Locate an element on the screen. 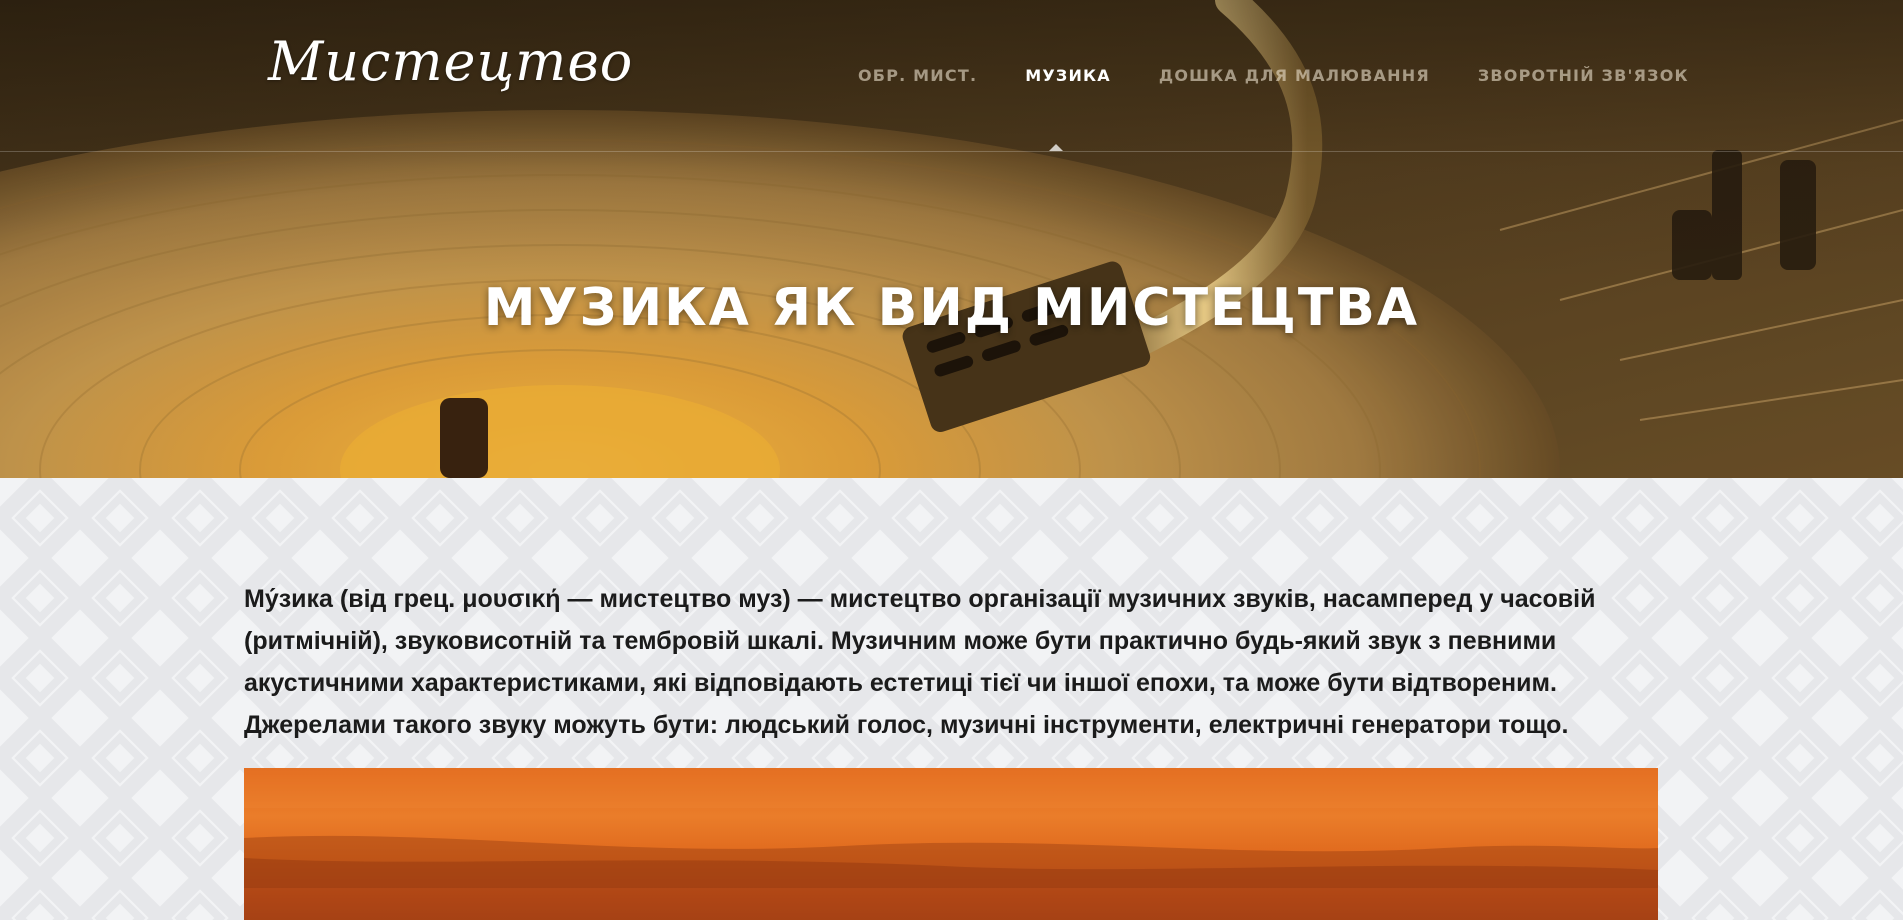 The width and height of the screenshot is (1903, 920). nav-item-music: Музика is located at coordinates (1068, 75).